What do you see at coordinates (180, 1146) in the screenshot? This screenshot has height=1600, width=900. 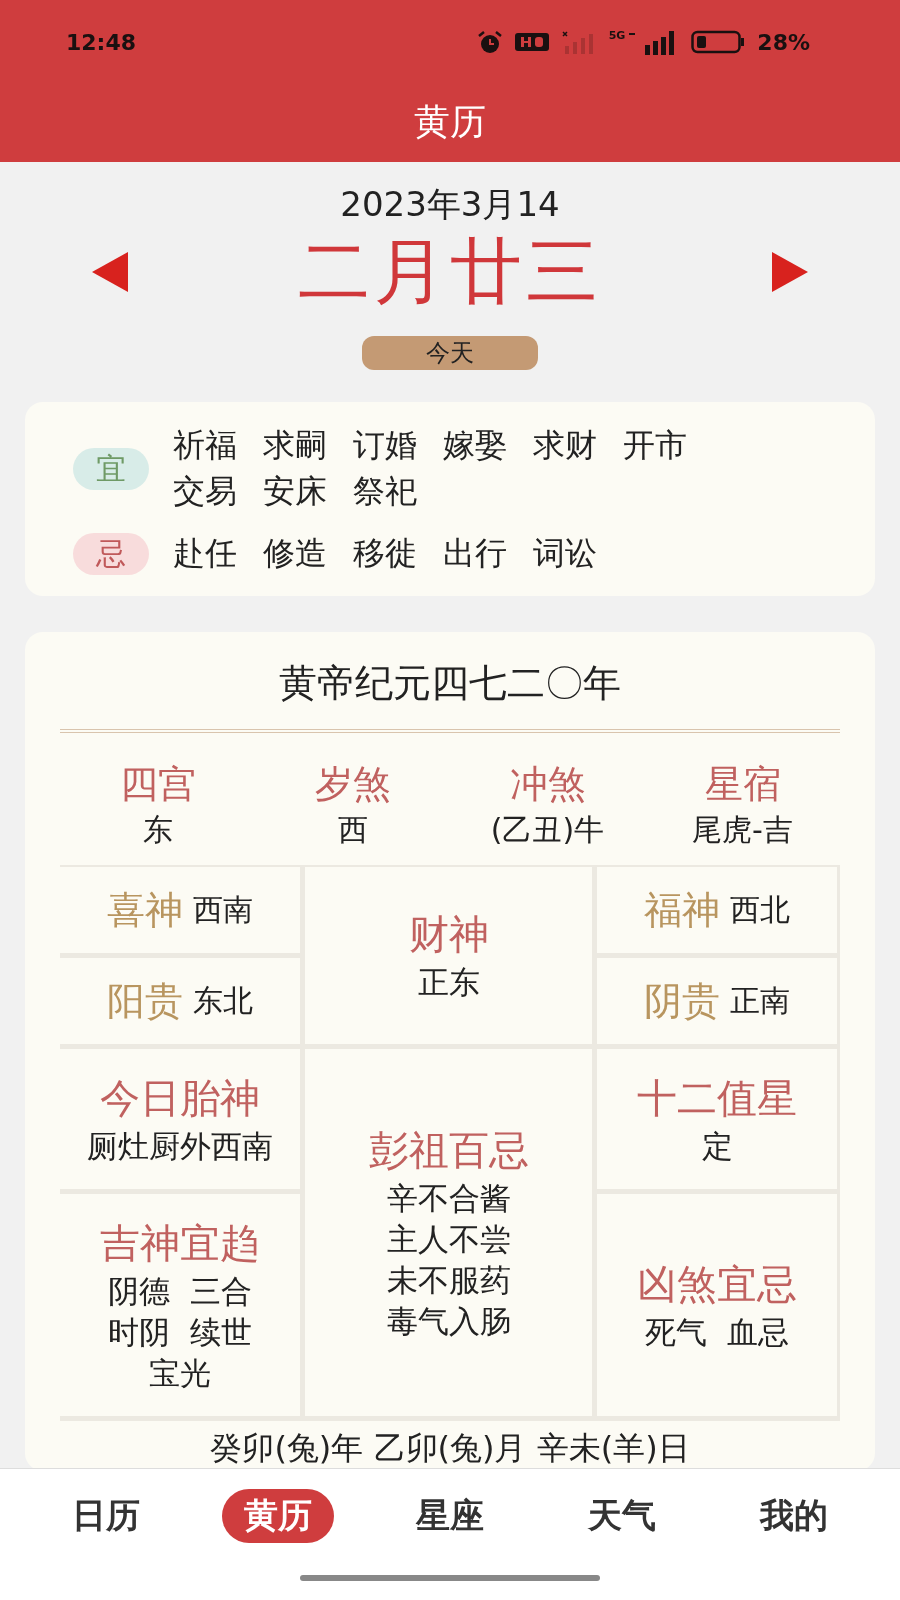 I see `cell-value: 厕灶厨外西南` at bounding box center [180, 1146].